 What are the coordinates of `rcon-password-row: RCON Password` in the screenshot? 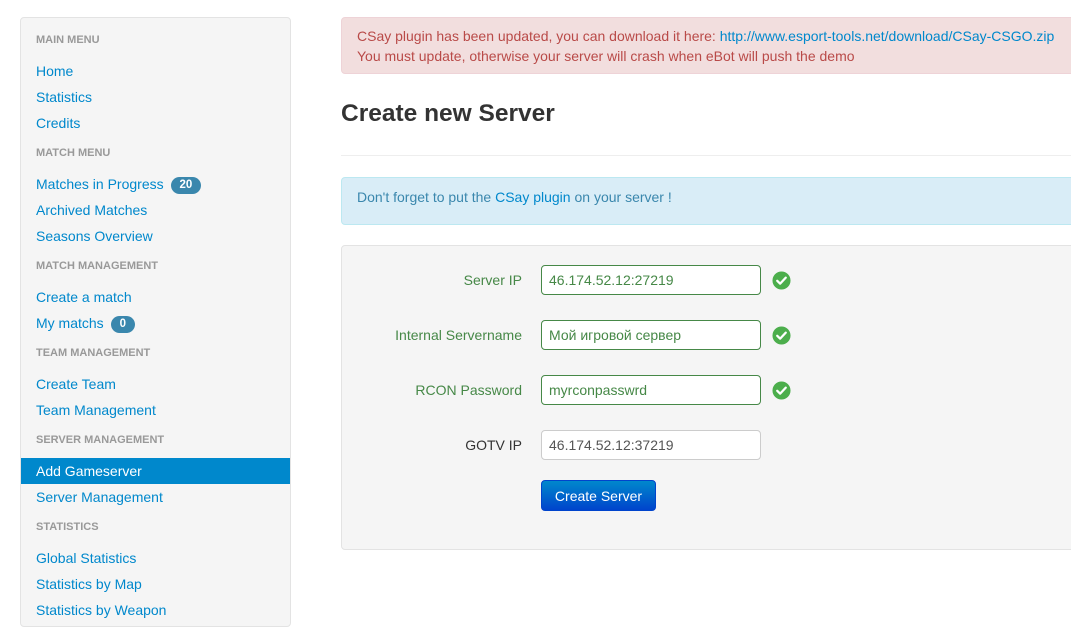 It's located at (706, 390).